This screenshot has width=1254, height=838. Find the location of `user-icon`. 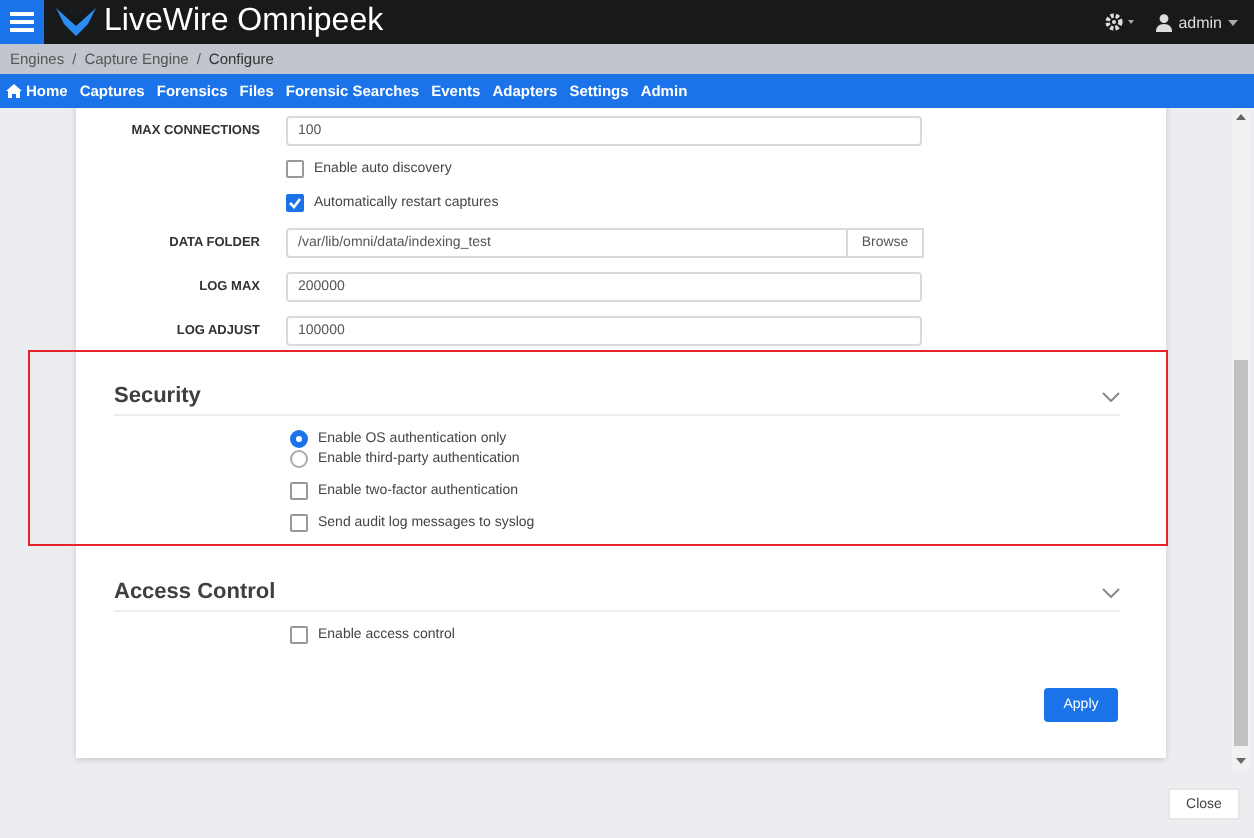

user-icon is located at coordinates (1164, 22).